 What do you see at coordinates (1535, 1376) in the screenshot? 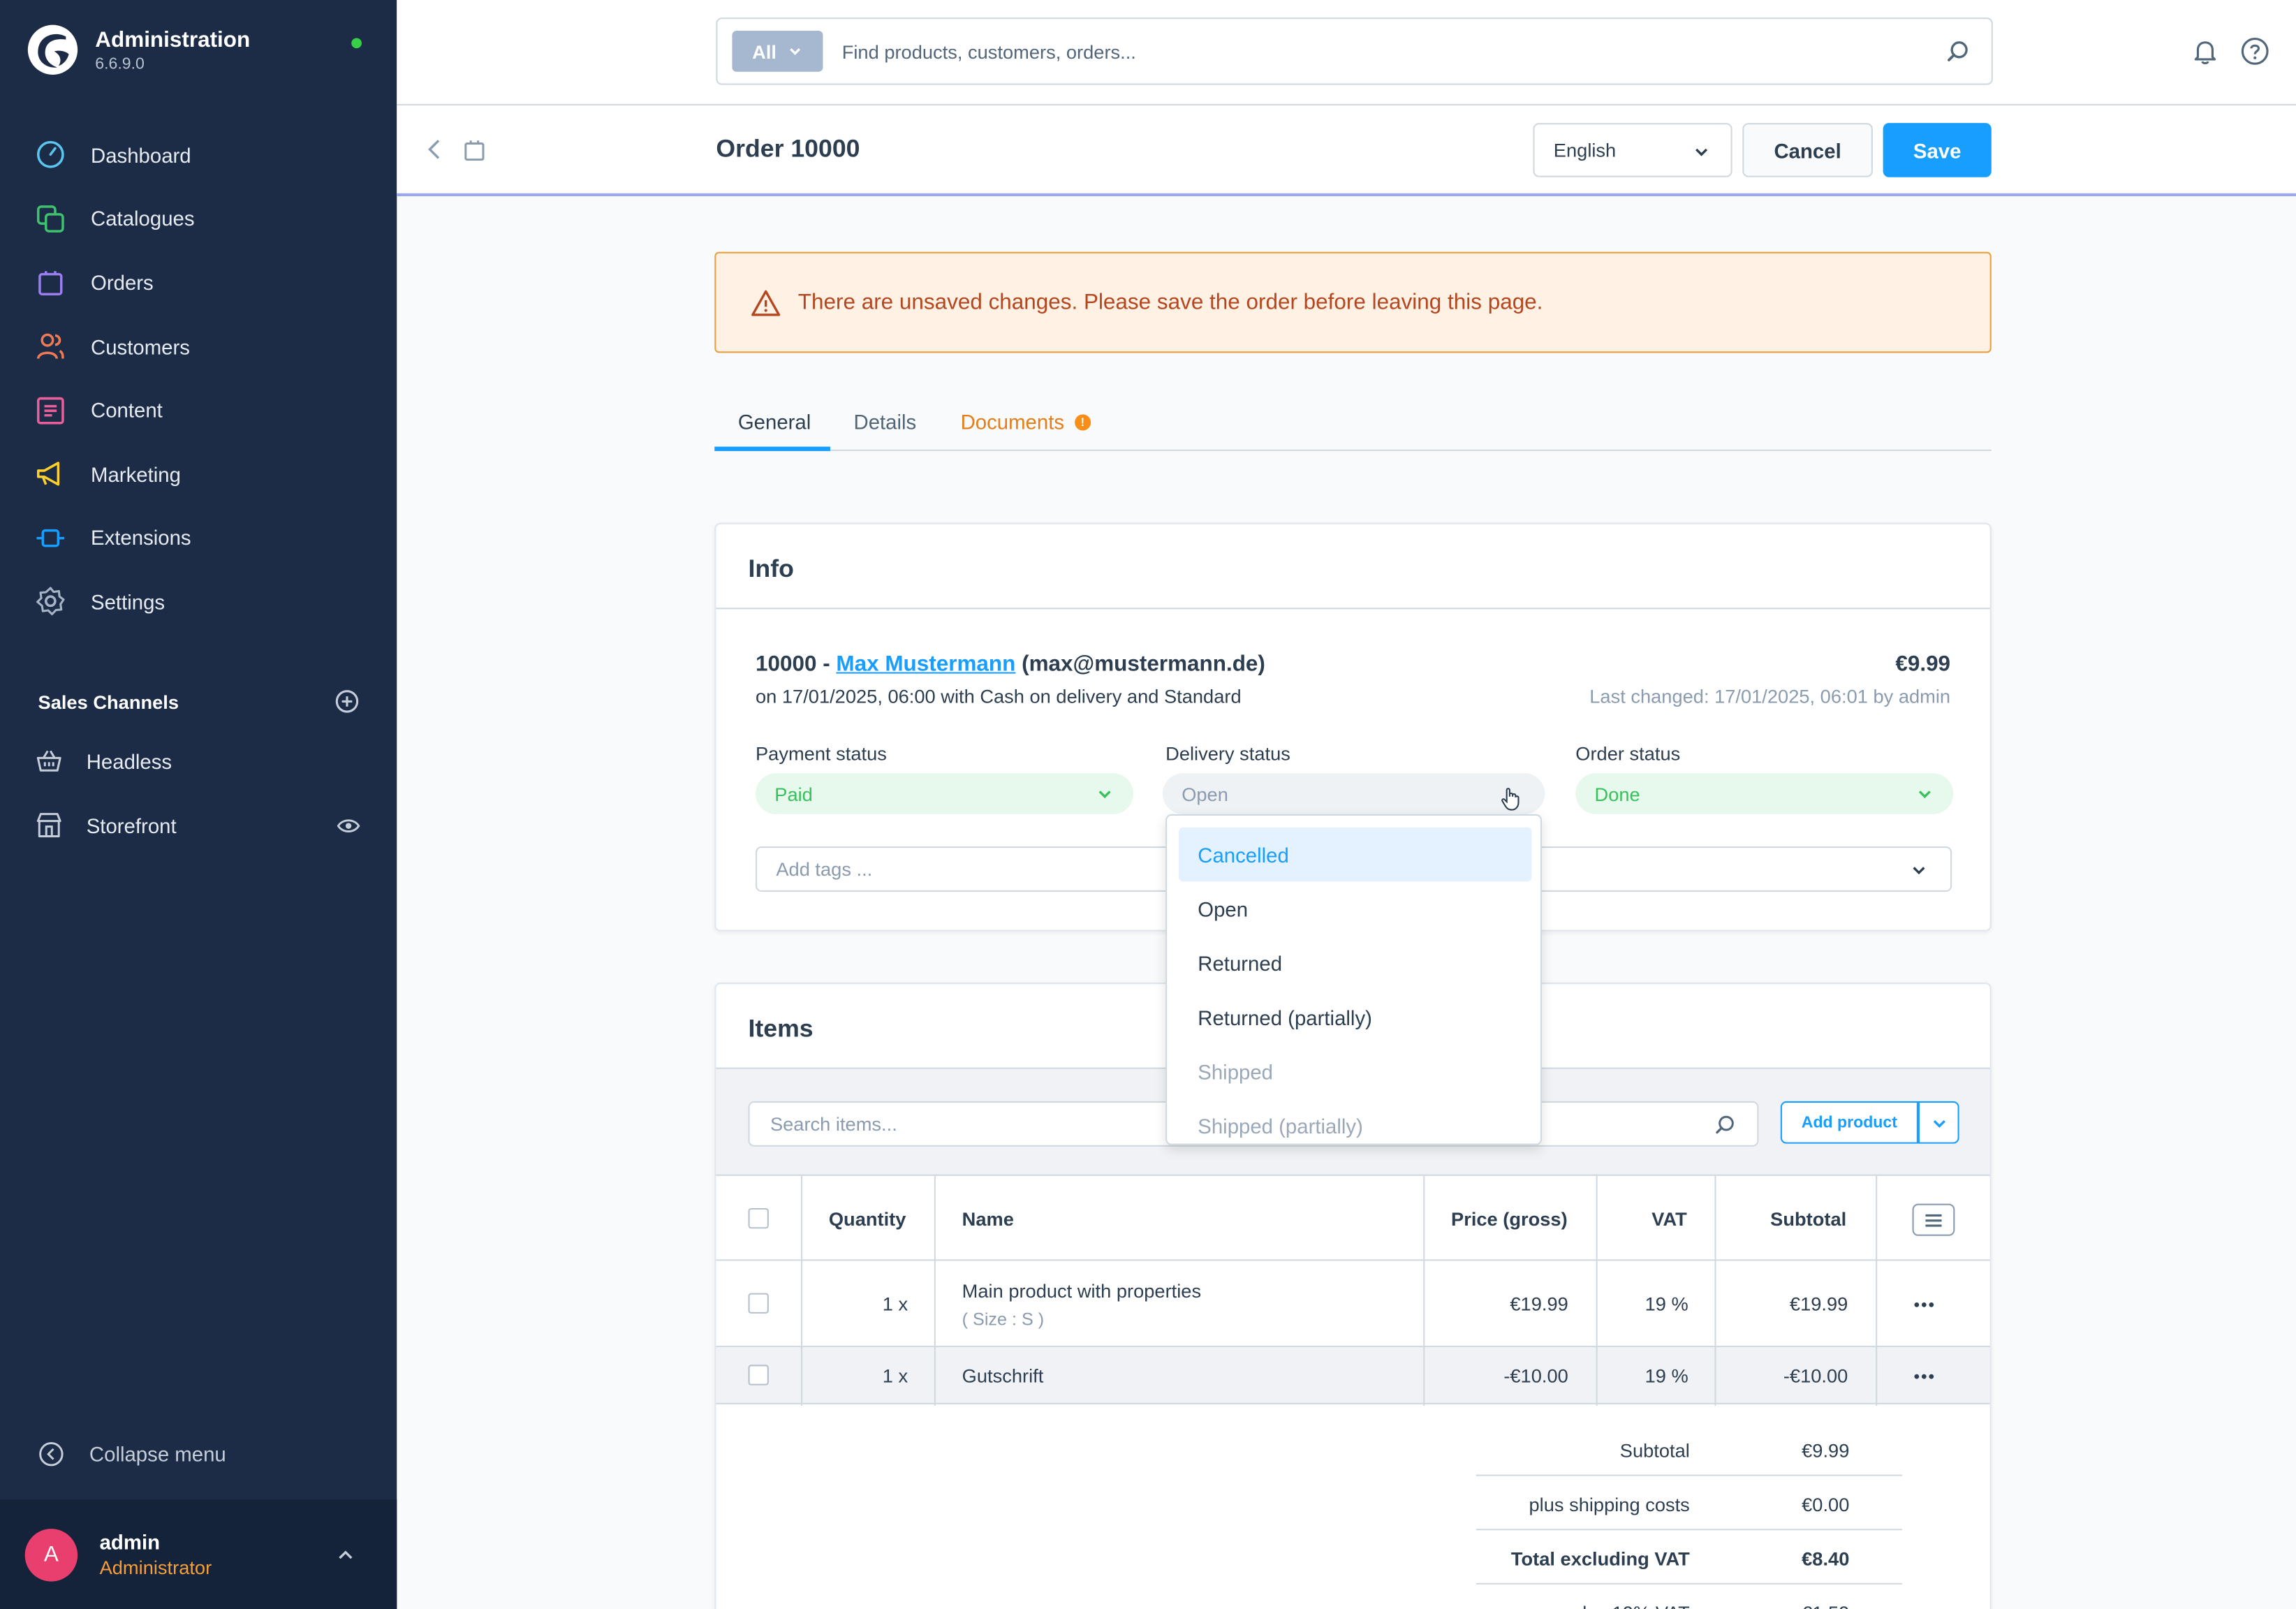
I see `row-price: -€10.00` at bounding box center [1535, 1376].